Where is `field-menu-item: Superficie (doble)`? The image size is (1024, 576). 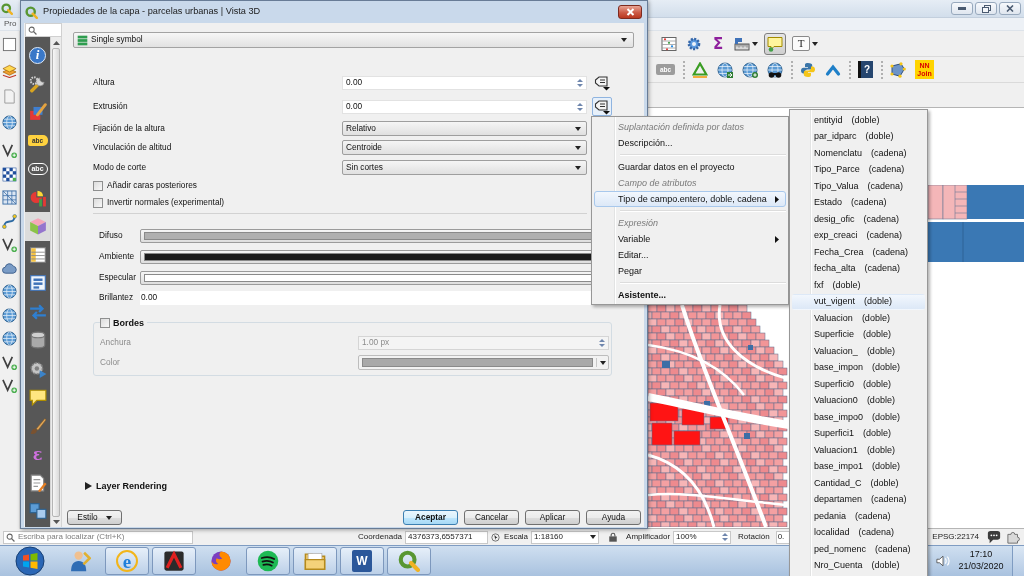 field-menu-item: Superficie (doble) is located at coordinates (858, 334).